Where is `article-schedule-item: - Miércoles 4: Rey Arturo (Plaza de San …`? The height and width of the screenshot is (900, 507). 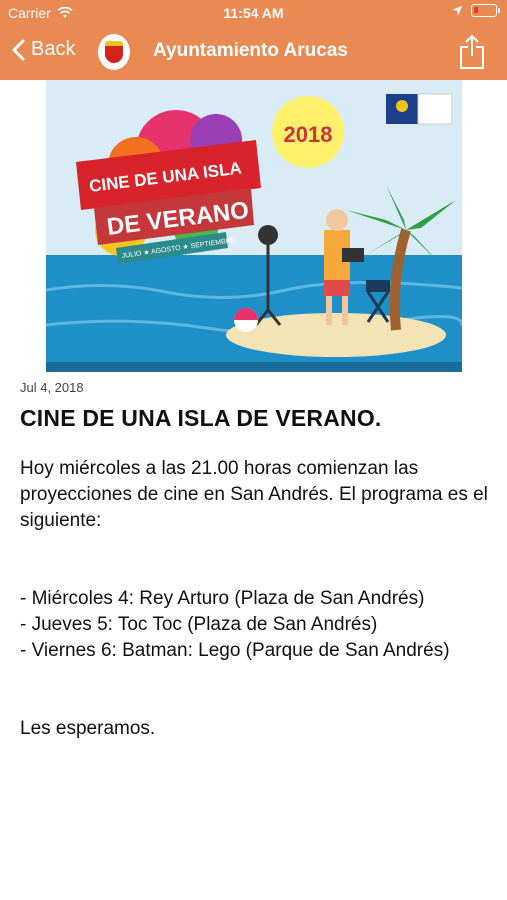
article-schedule-item: - Miércoles 4: Rey Arturo (Plaza de San … is located at coordinates (222, 598).